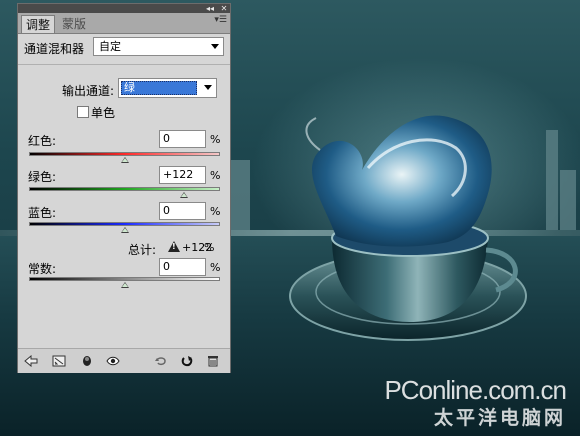 The height and width of the screenshot is (436, 580). Describe the element at coordinates (499, 418) in the screenshot. I see `watermark-brand-cn: 太平洋电脑网` at that location.